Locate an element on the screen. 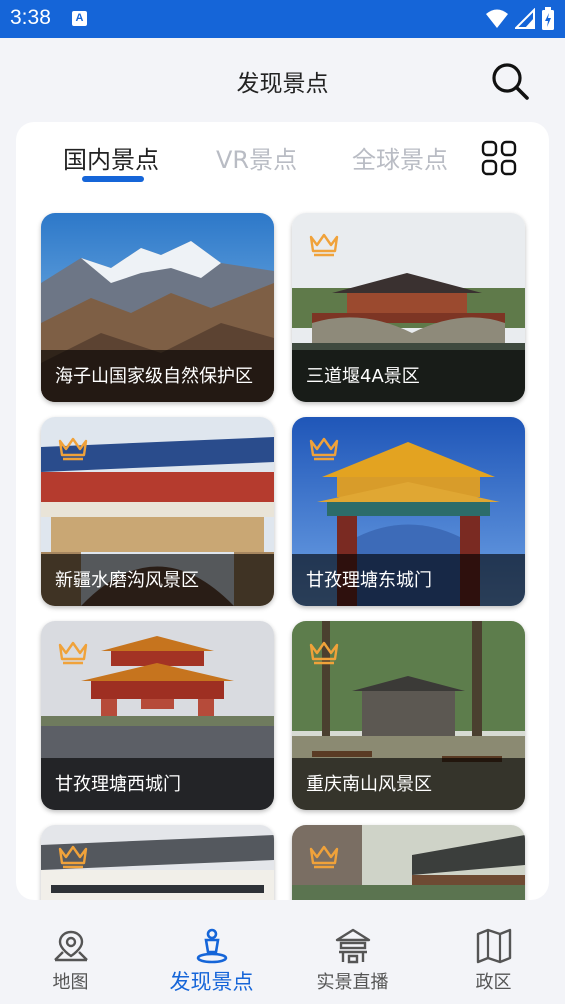 The width and height of the screenshot is (565, 1004). page-title: 发现景点 is located at coordinates (282, 84).